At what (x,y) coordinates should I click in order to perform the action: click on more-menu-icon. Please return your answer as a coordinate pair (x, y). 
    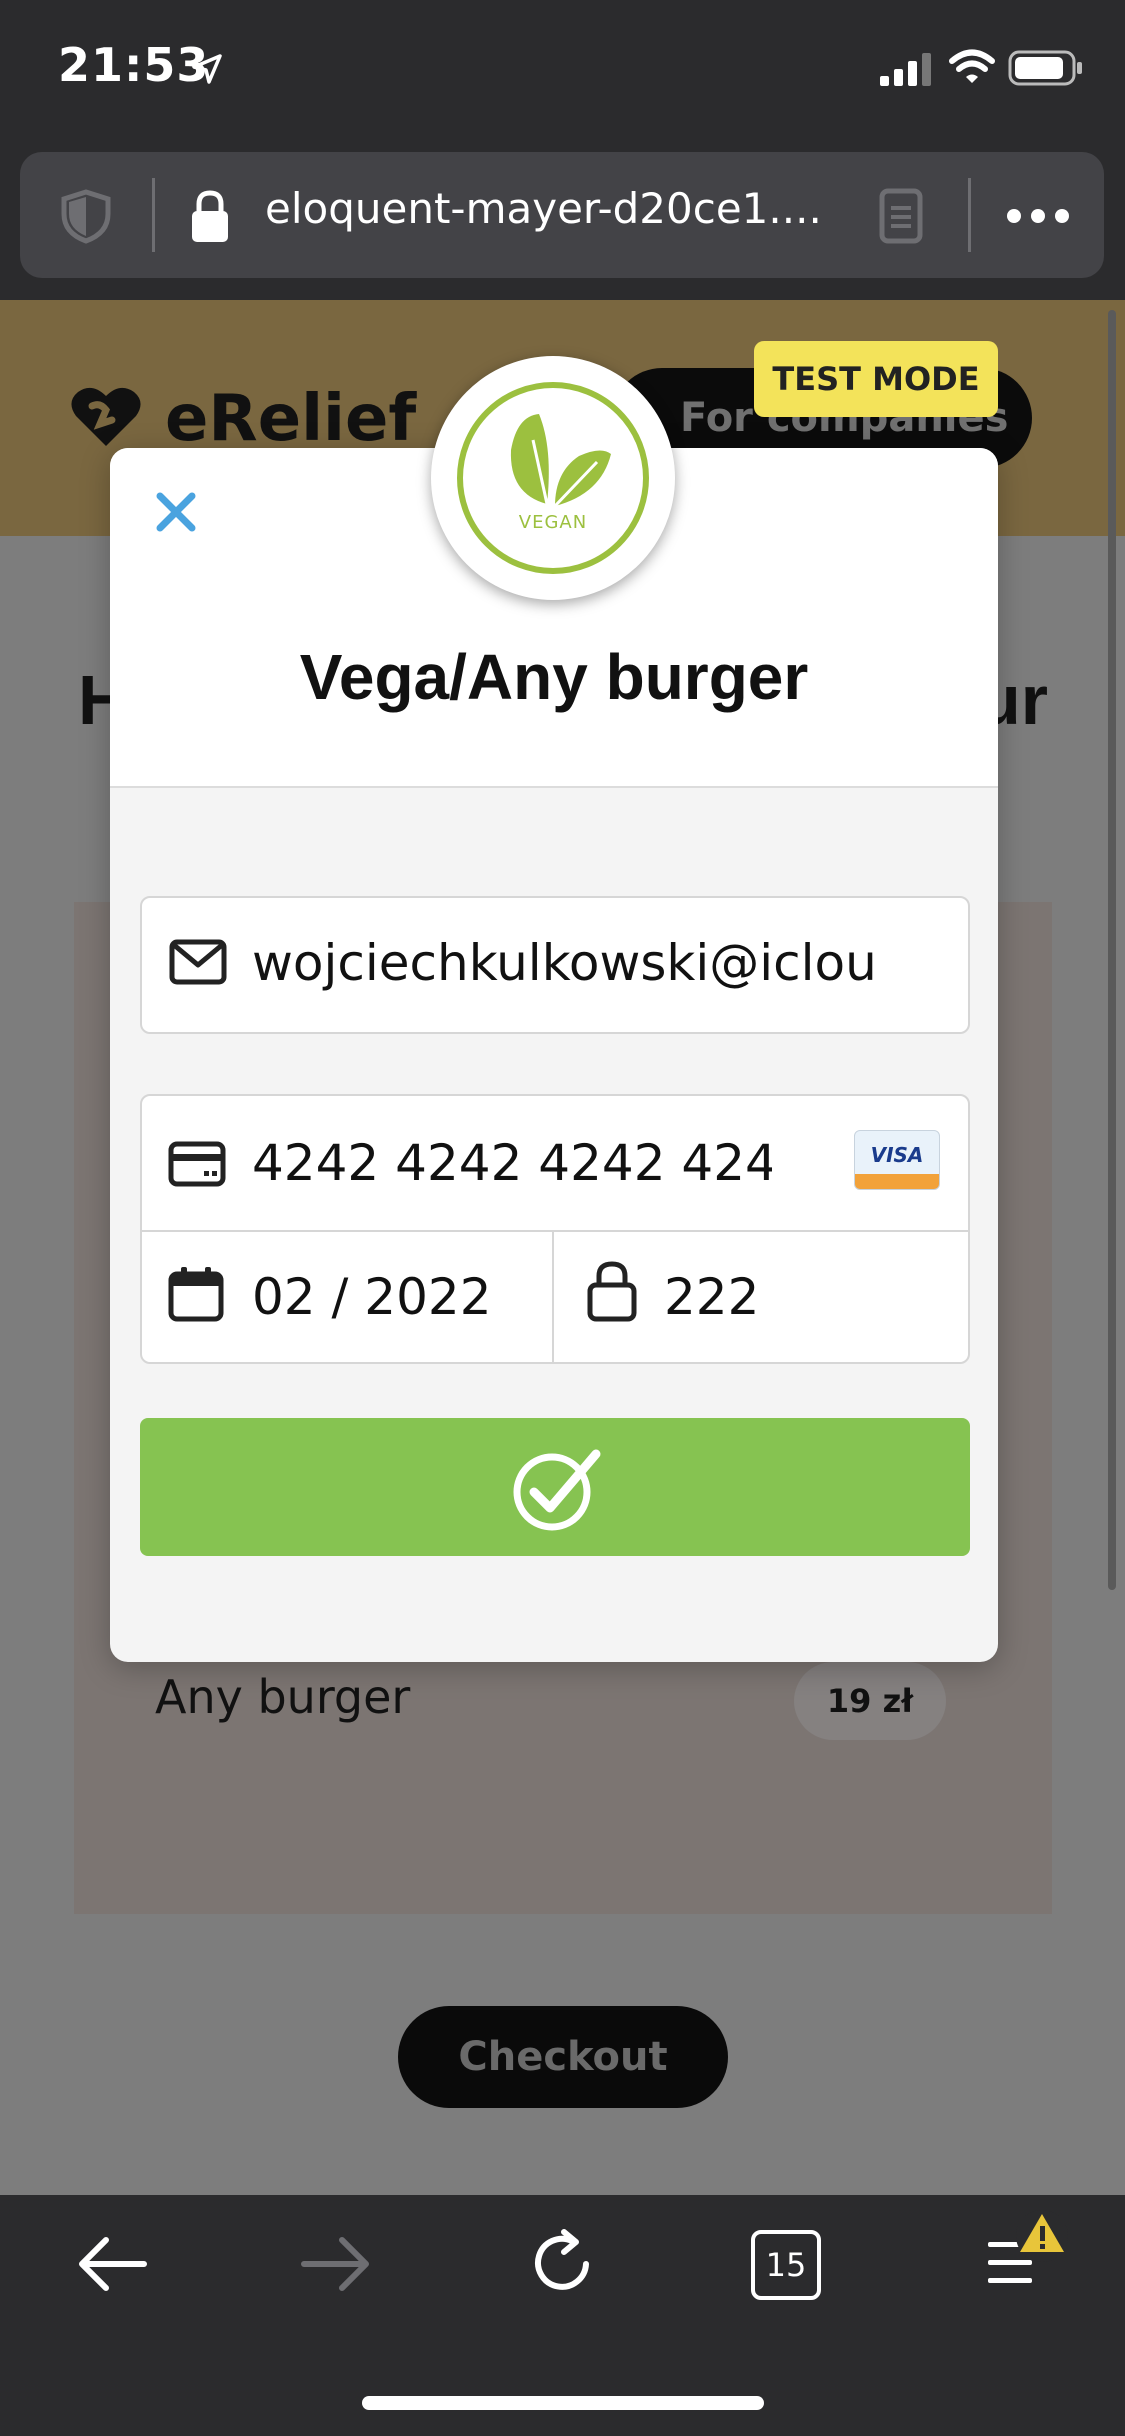
    Looking at the image, I should click on (1038, 216).